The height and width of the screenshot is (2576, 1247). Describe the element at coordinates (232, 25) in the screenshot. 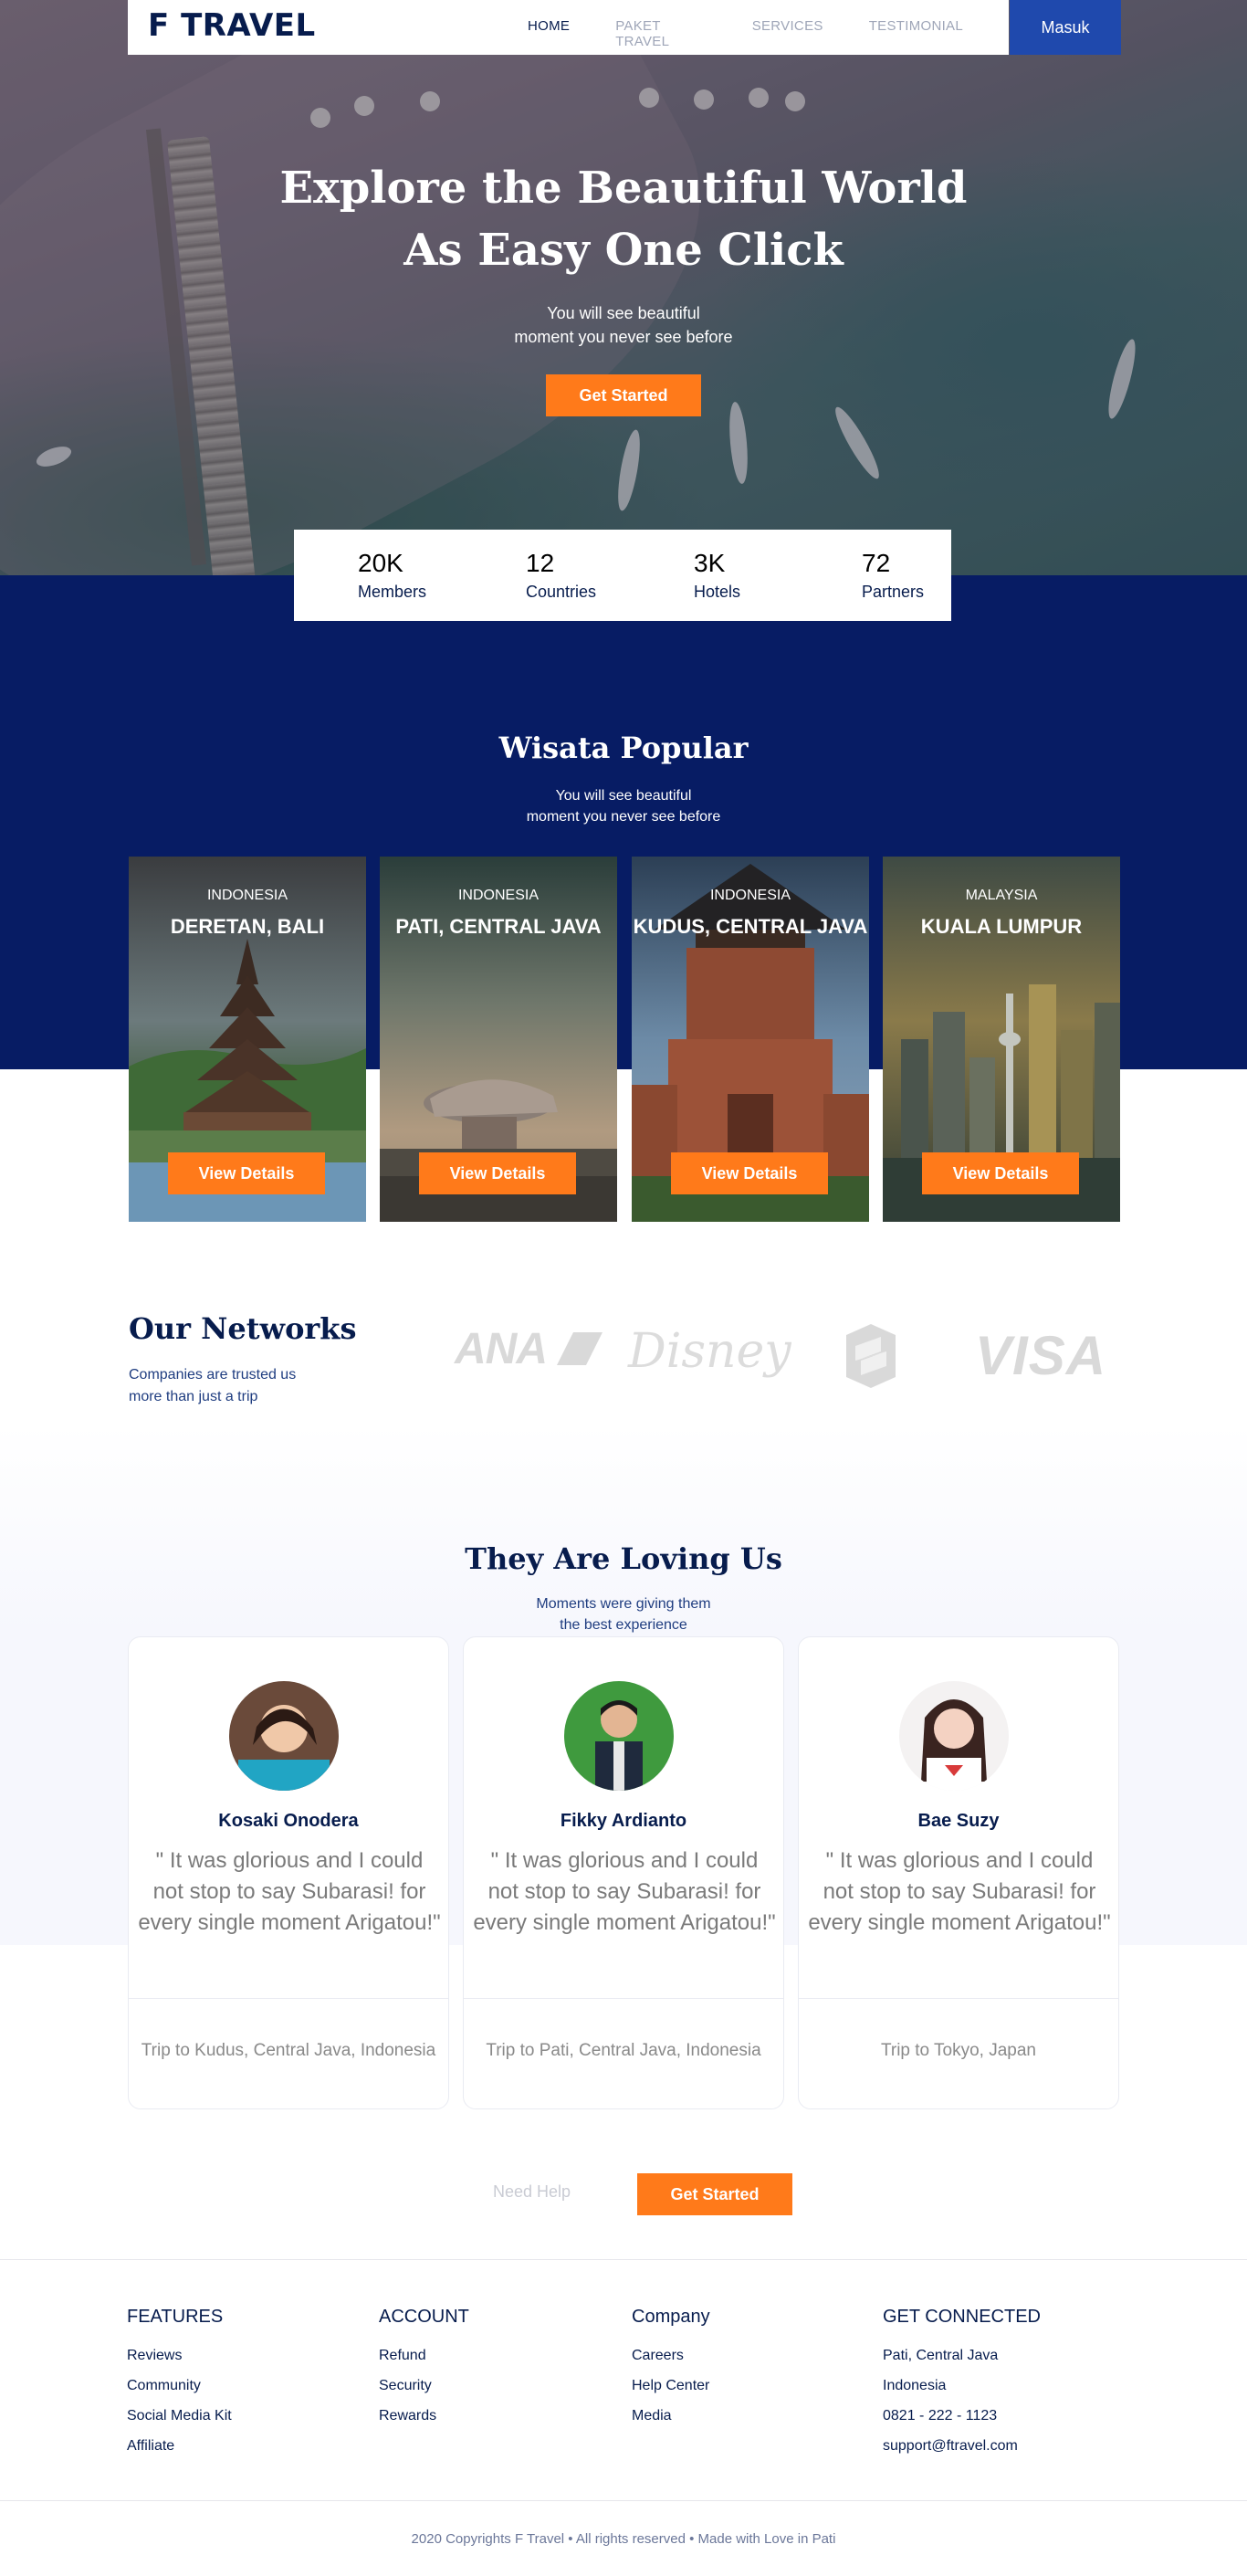

I see `brand-logo: F TRAVEL` at that location.